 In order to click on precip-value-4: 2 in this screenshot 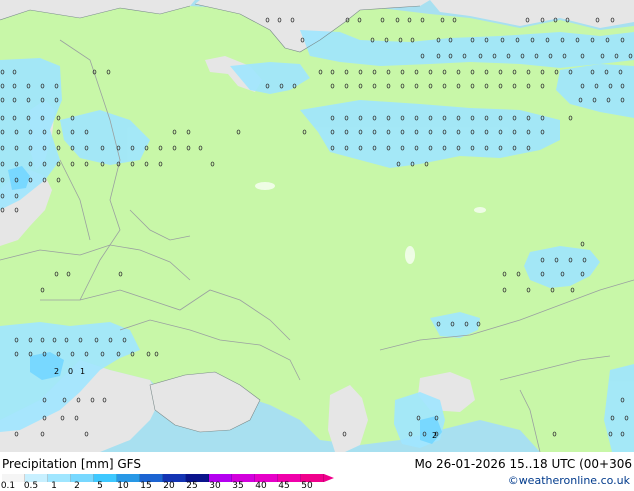, I will do `click(434, 435)`.